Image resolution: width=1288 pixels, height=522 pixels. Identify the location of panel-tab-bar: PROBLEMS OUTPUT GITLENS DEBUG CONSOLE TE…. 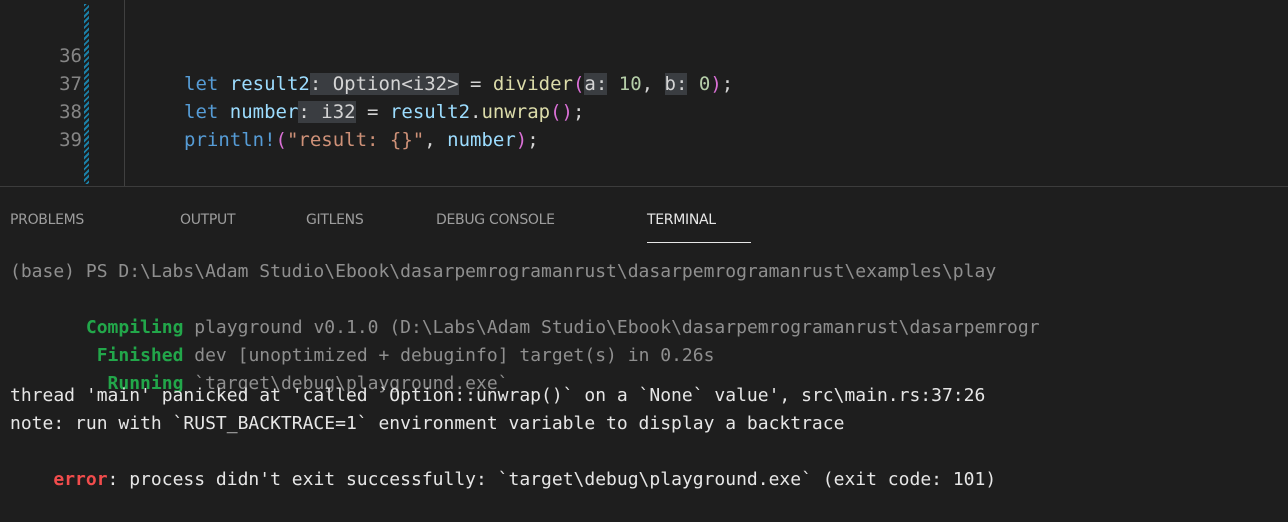
(644, 224).